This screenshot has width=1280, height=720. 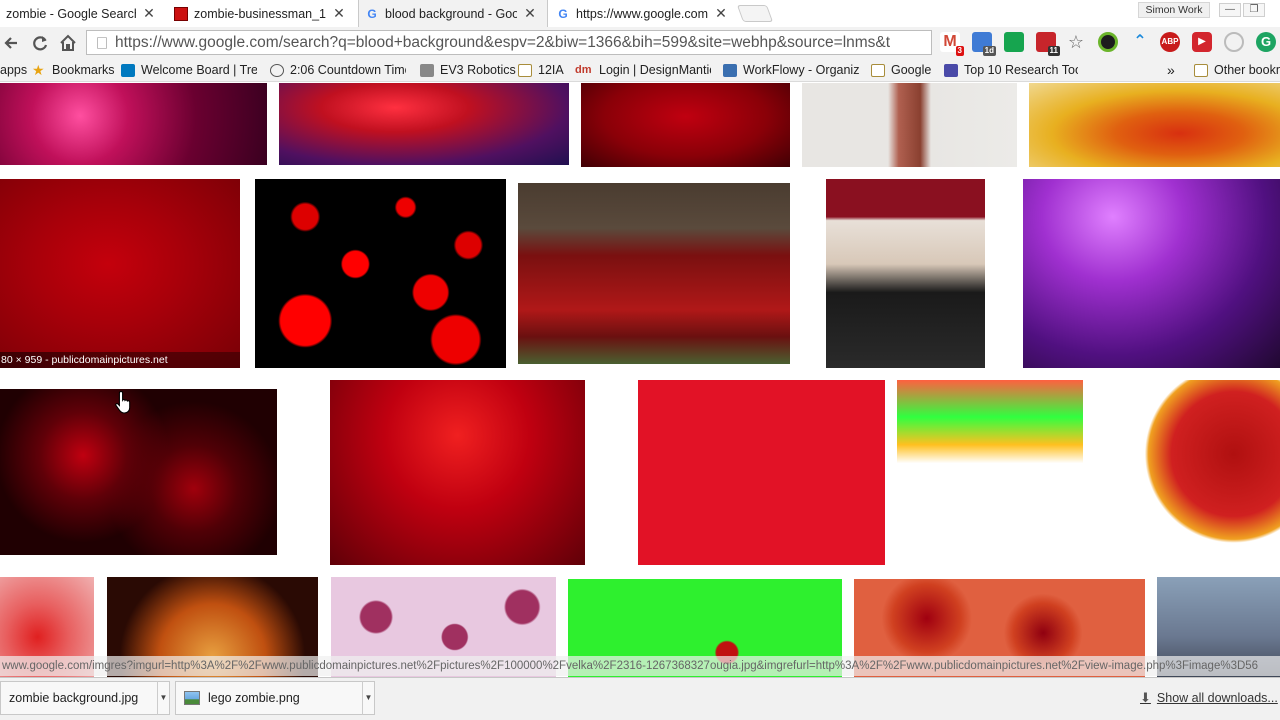 I want to click on bookmark-label: Welcome Board | Trell, so click(x=199, y=70).